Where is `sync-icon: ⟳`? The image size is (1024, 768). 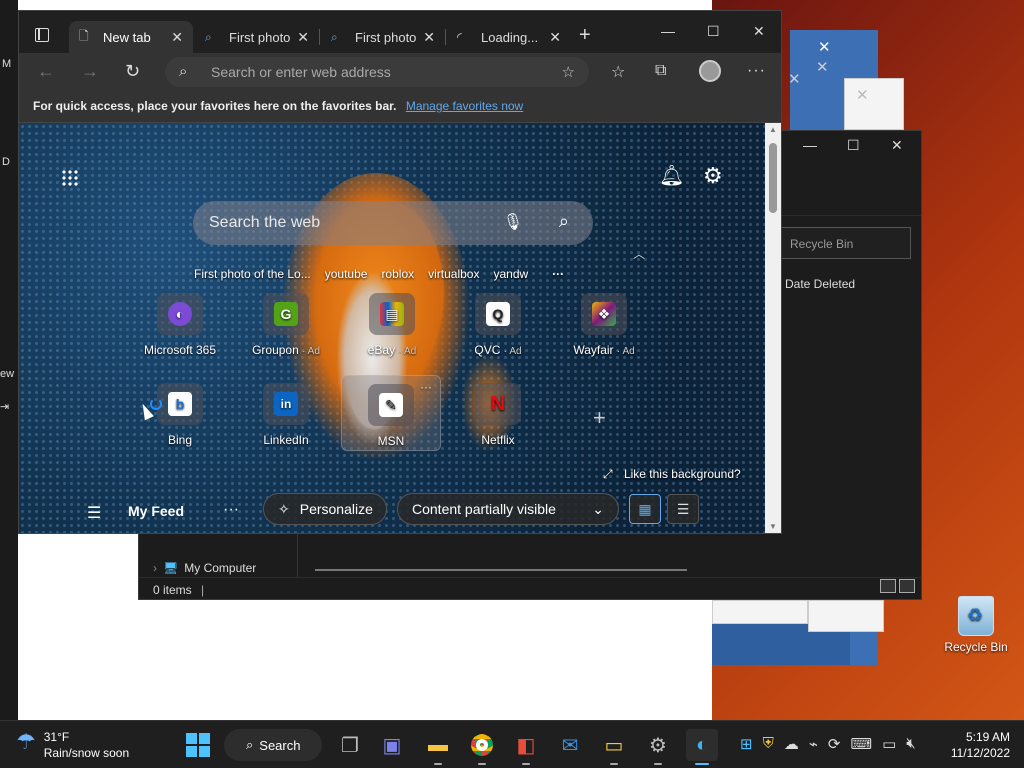 sync-icon: ⟳ is located at coordinates (834, 744).